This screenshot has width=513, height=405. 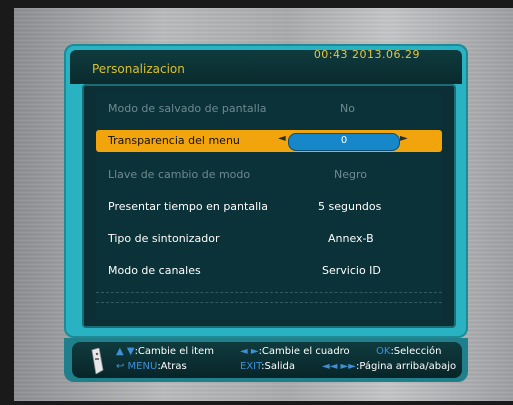 What do you see at coordinates (339, 366) in the screenshot?
I see `page-keys-icon: ◄◄ ►►` at bounding box center [339, 366].